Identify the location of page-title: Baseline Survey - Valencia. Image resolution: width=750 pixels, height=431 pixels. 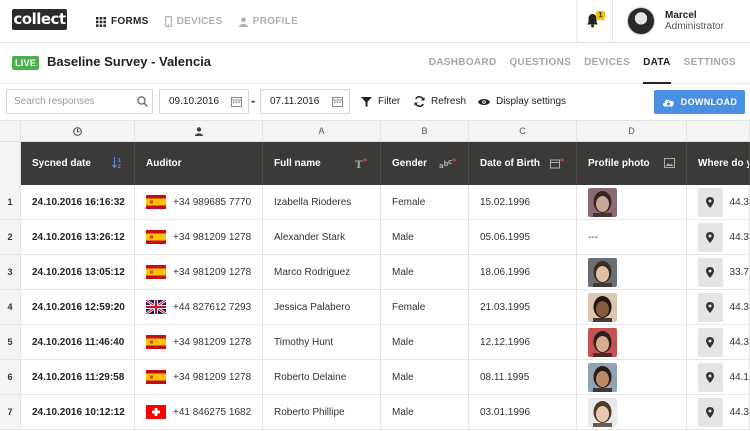
(129, 61).